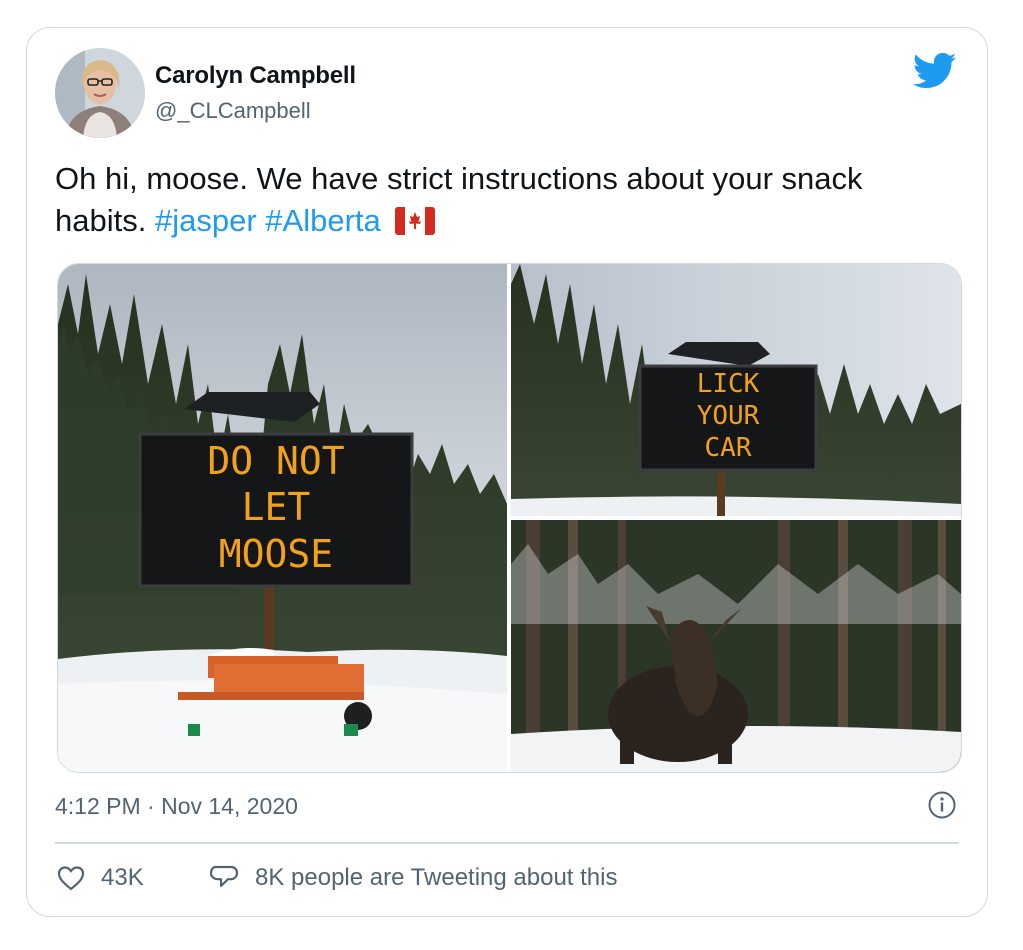  Describe the element at coordinates (322, 220) in the screenshot. I see `hashtag-alberta: #Alberta` at that location.